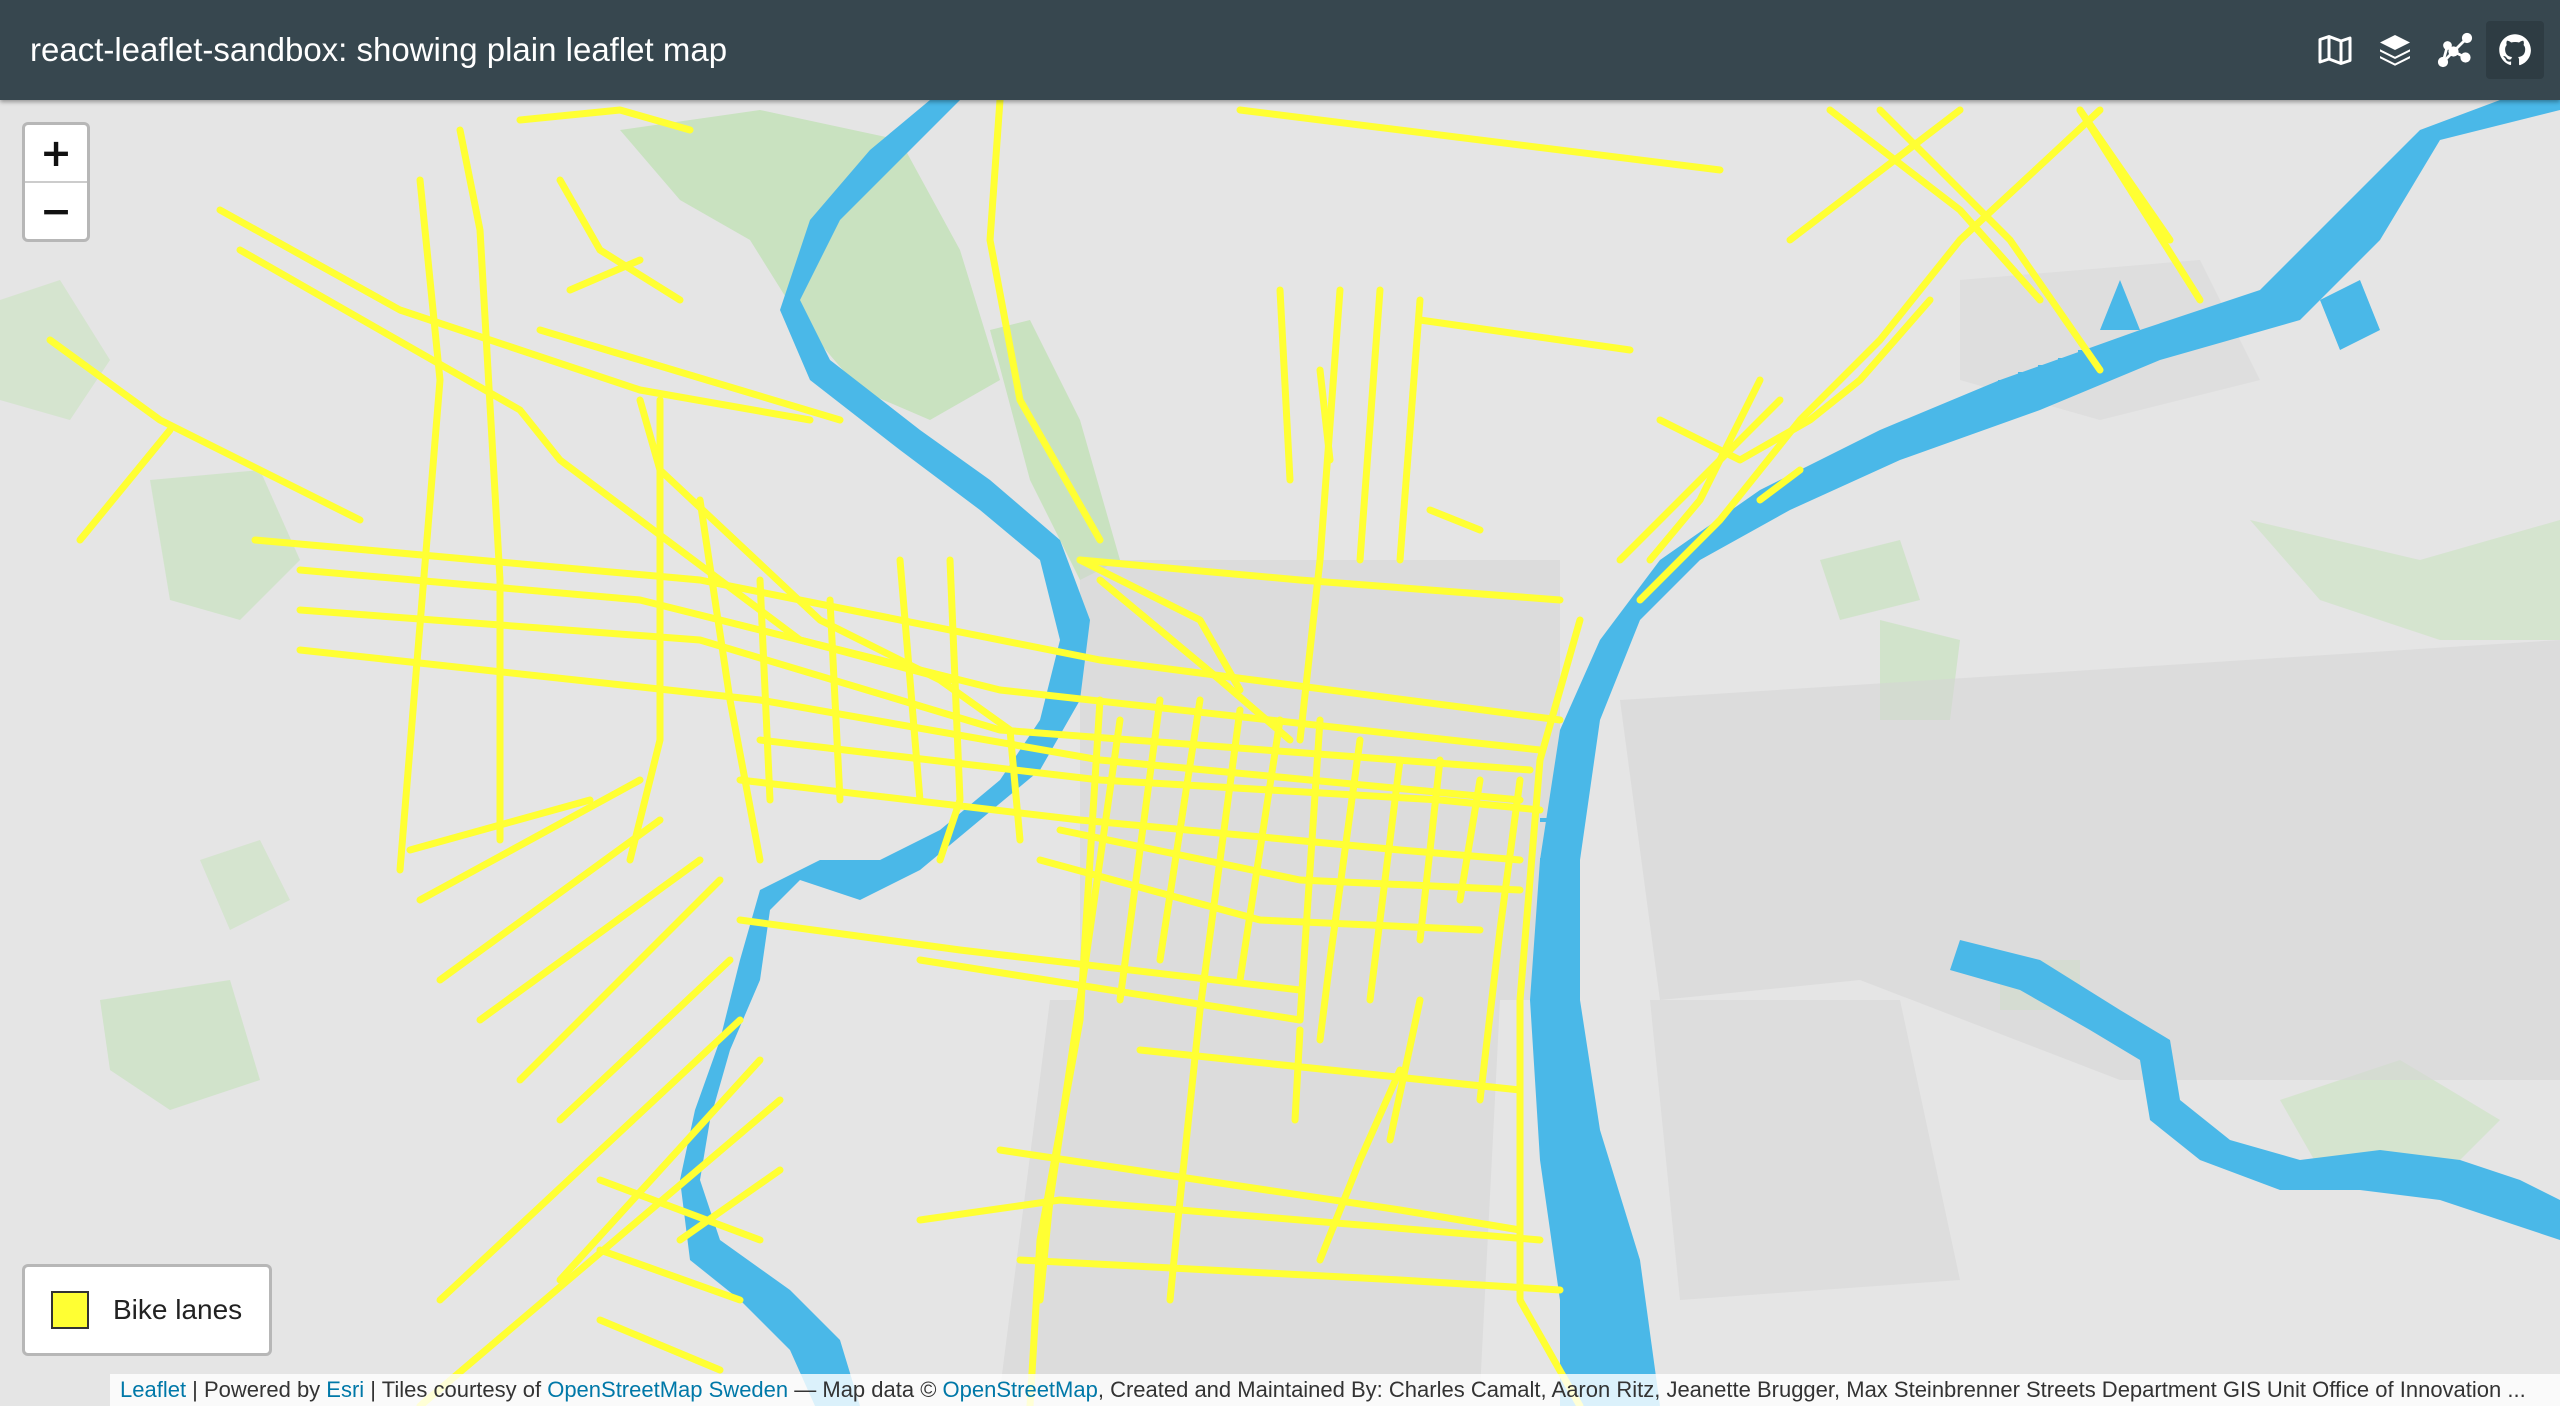 This screenshot has width=2560, height=1406. I want to click on toolbar, so click(2424, 50).